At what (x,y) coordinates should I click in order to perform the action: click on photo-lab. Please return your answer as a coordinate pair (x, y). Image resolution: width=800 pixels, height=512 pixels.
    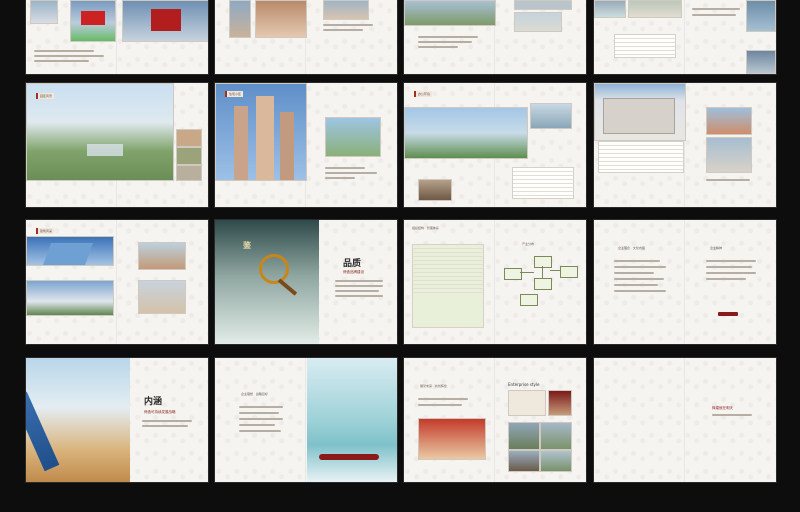
    Looking at the image, I should click on (162, 297).